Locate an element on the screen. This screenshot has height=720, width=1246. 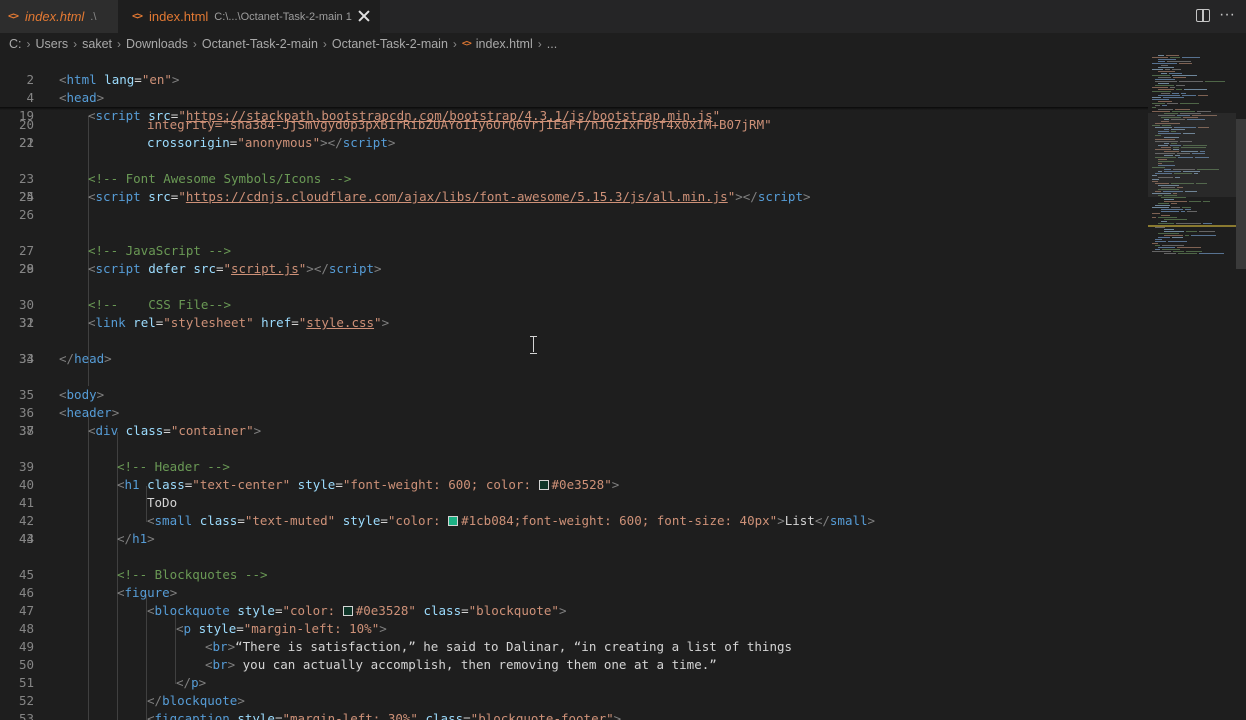
code-line: 34 is located at coordinates (26, 358).